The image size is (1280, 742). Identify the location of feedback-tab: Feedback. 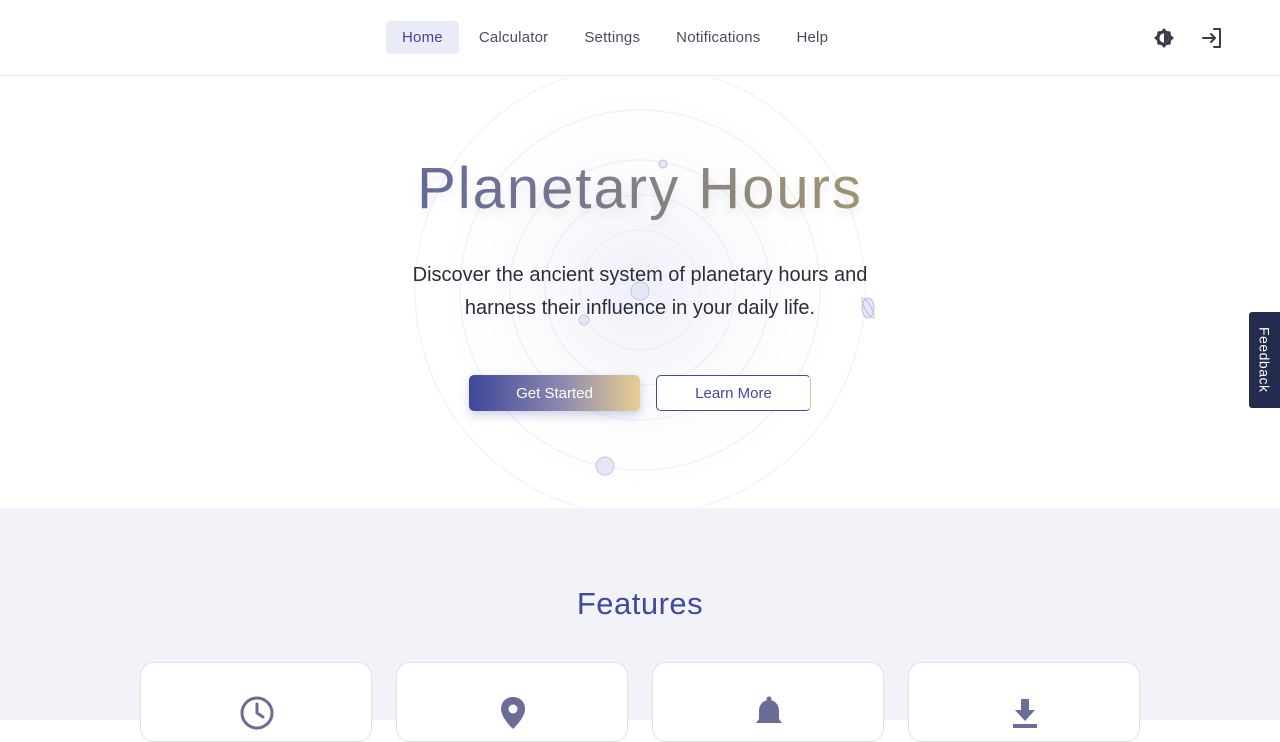
(1264, 360).